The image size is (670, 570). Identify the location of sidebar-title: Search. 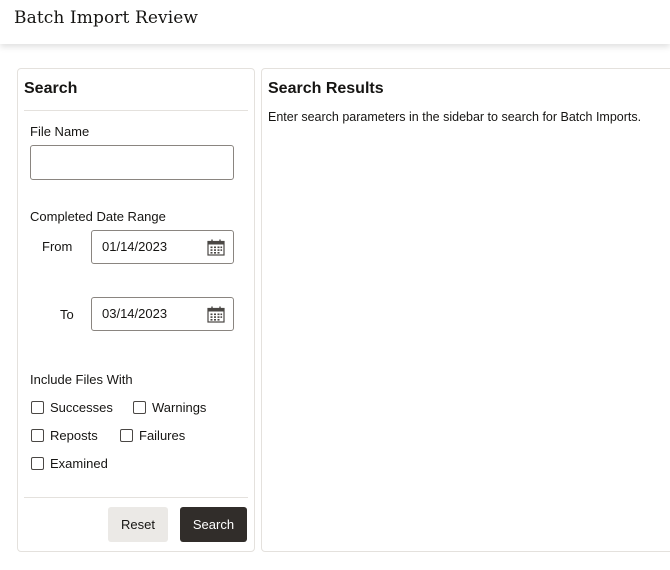
(51, 88).